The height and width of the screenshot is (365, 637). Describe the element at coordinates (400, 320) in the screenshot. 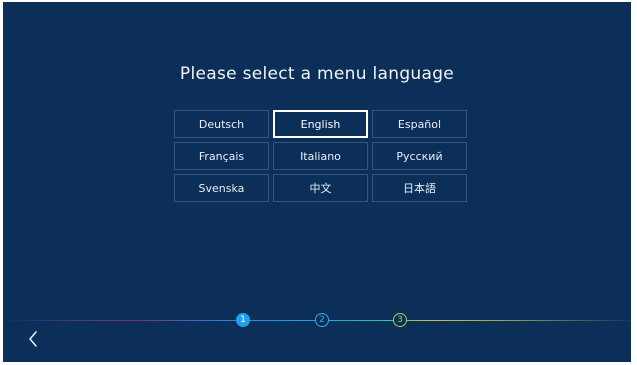

I see `step-indicator-3: 3` at that location.